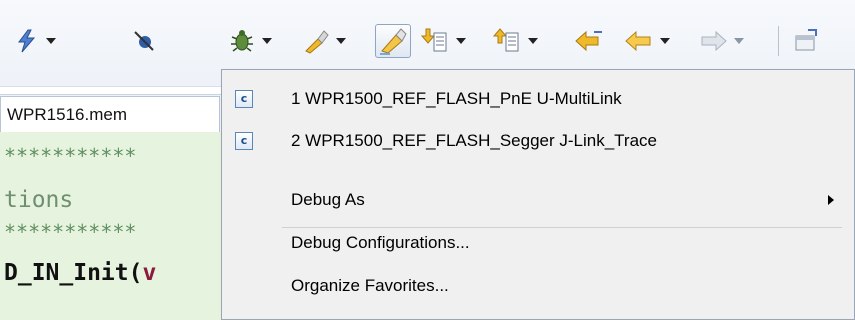  What do you see at coordinates (328, 199) in the screenshot?
I see `menu-item-label: Debug As` at bounding box center [328, 199].